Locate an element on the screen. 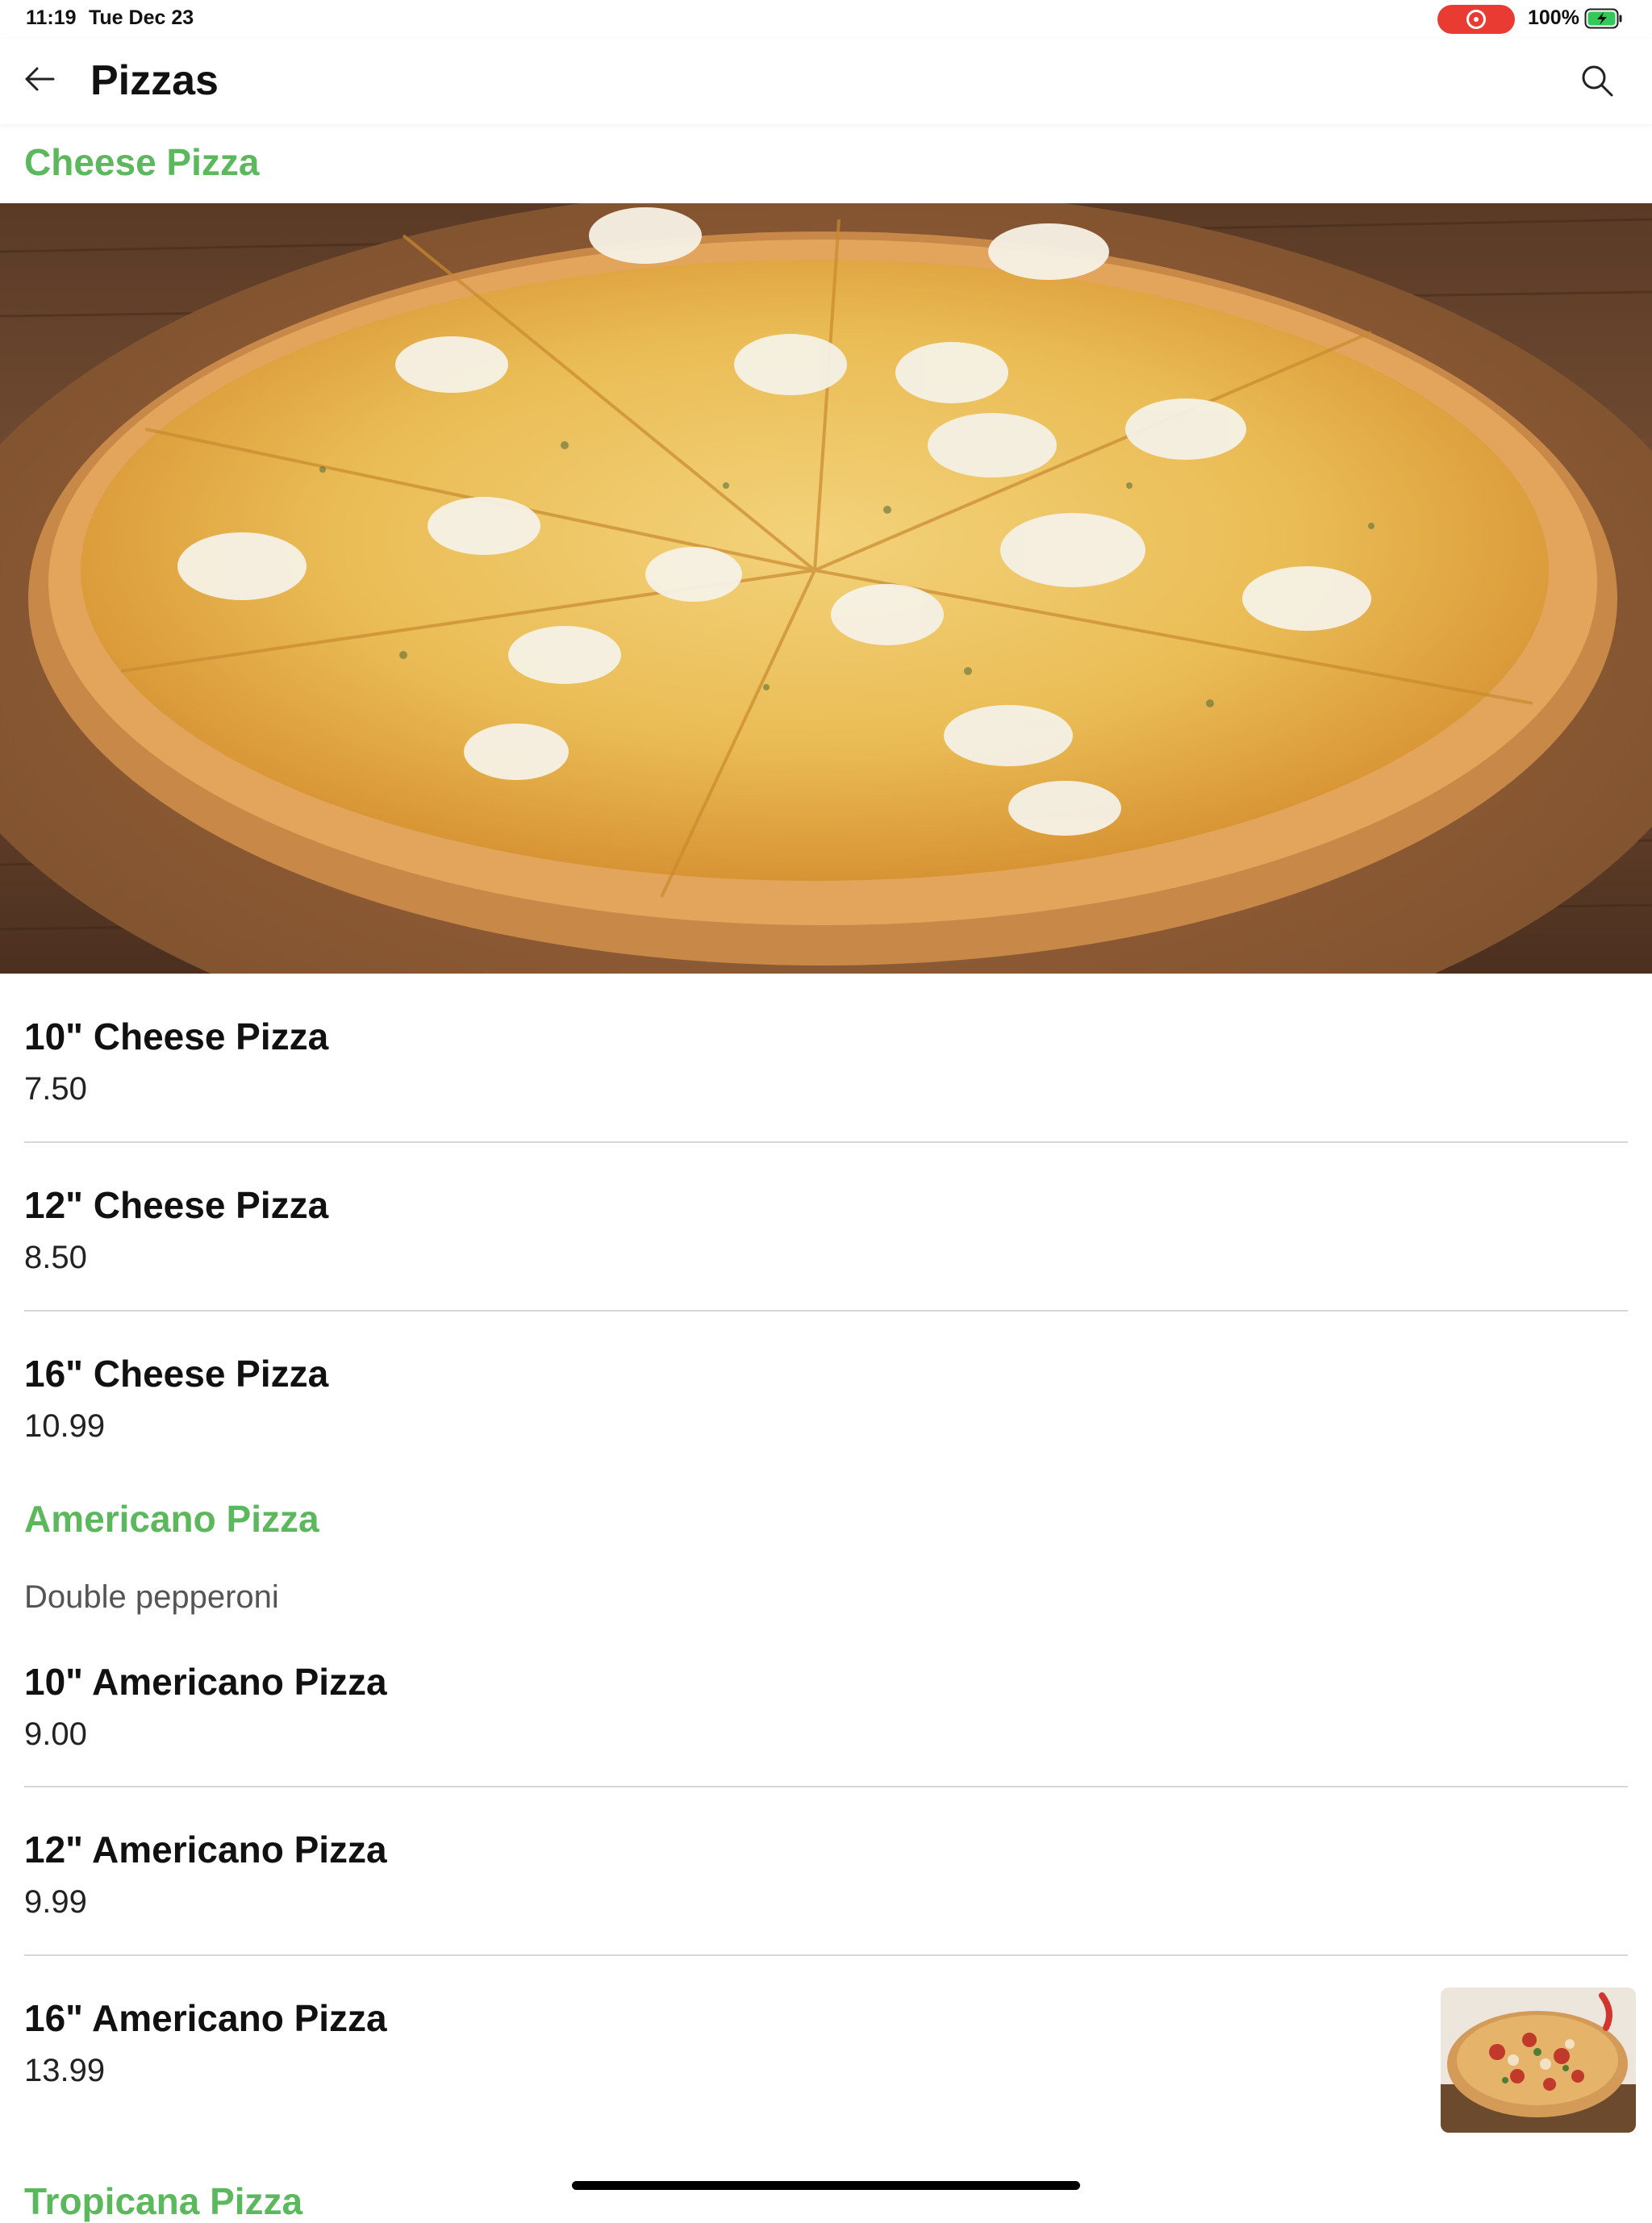 This screenshot has height=2223, width=1652. menu-item-price: 13.99 is located at coordinates (65, 2070).